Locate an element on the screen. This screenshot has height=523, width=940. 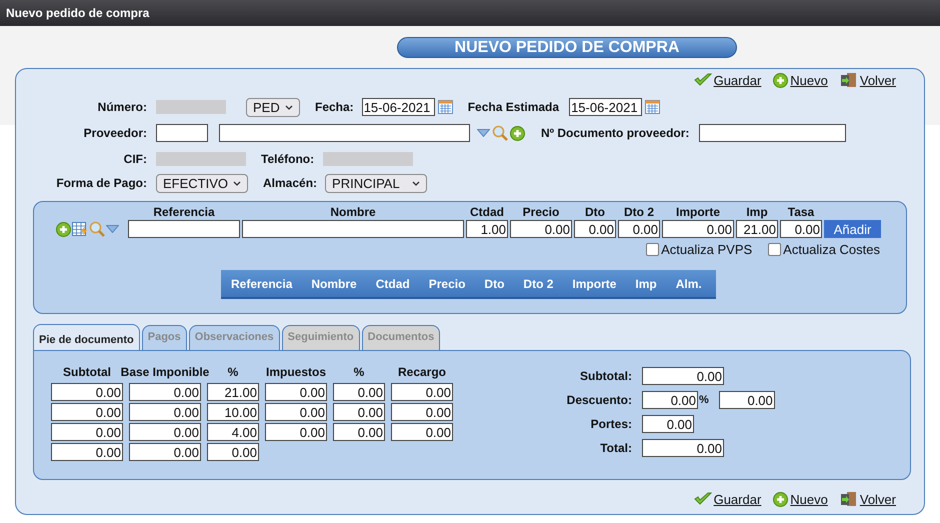
column-label: % is located at coordinates (233, 372).